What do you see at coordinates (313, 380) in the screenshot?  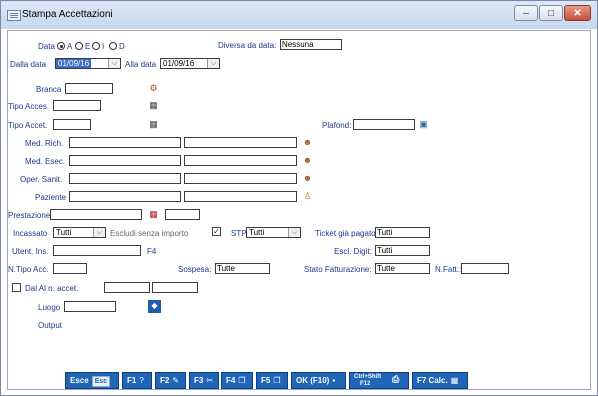 I see `ok-label: OK (F10)` at bounding box center [313, 380].